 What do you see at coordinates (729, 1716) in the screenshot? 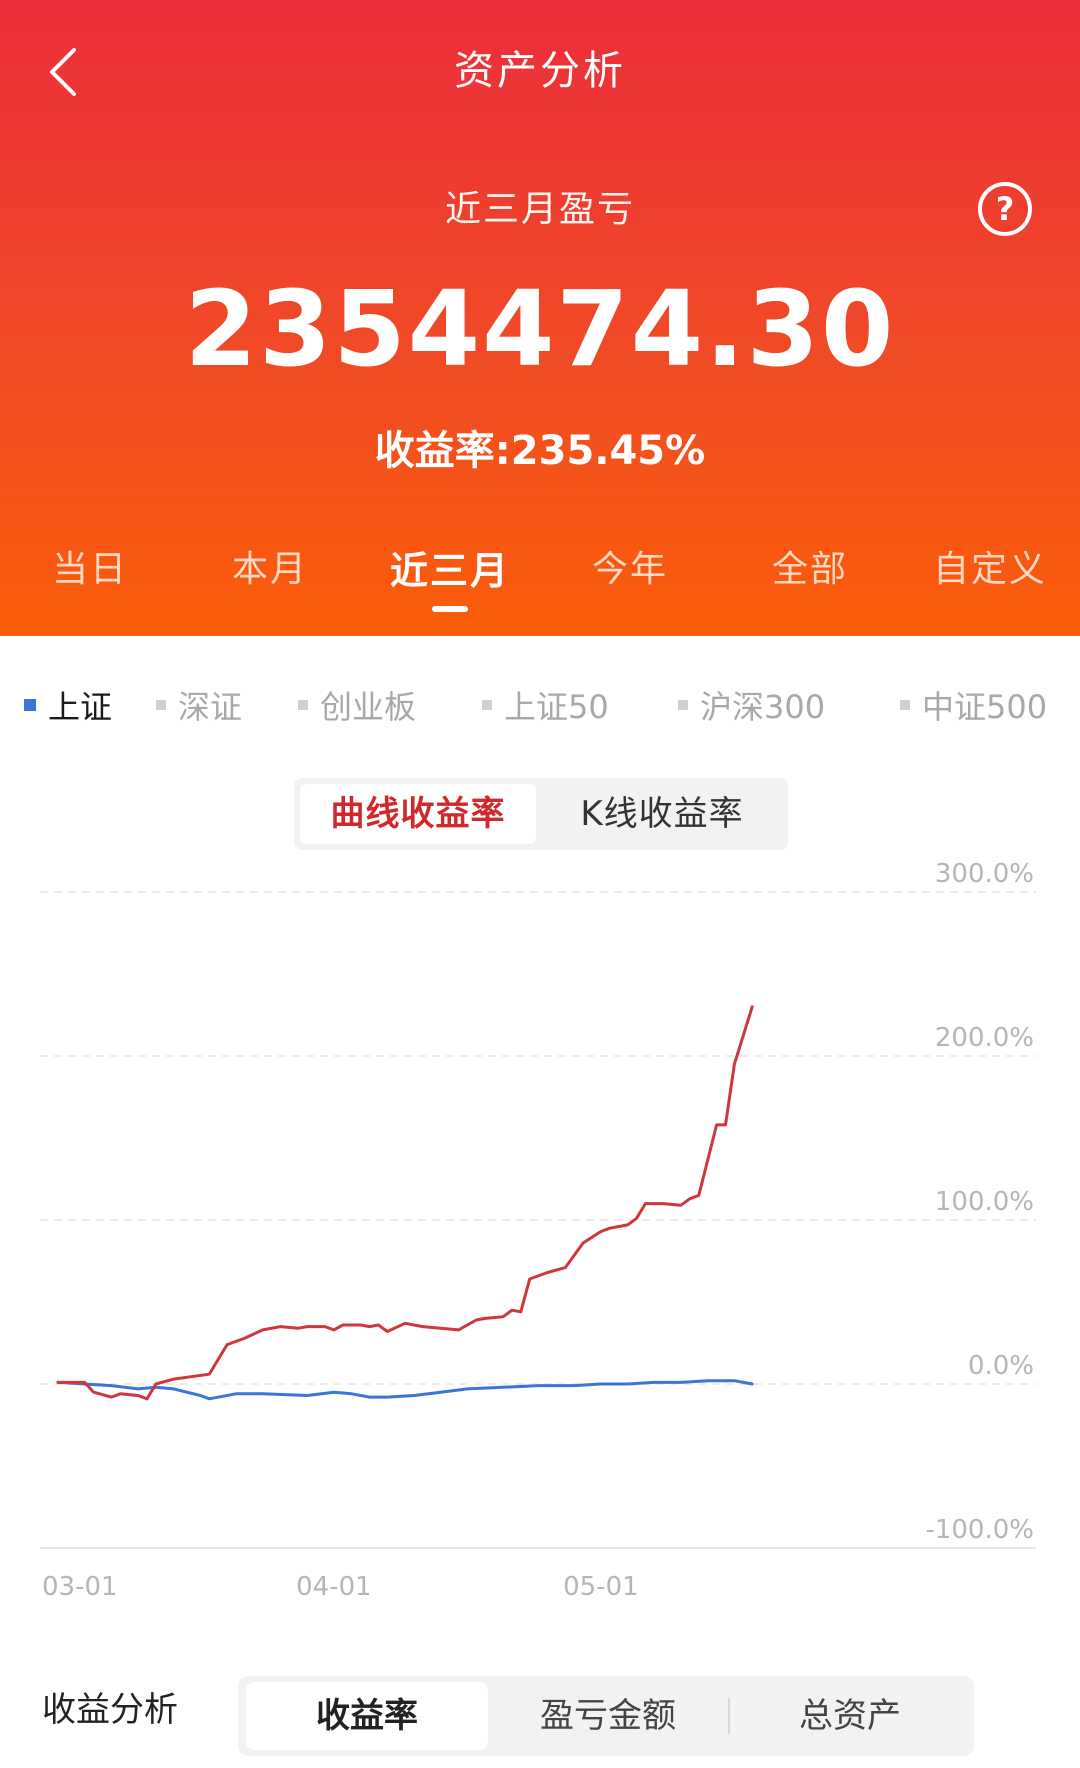
I see `segment-divider` at bounding box center [729, 1716].